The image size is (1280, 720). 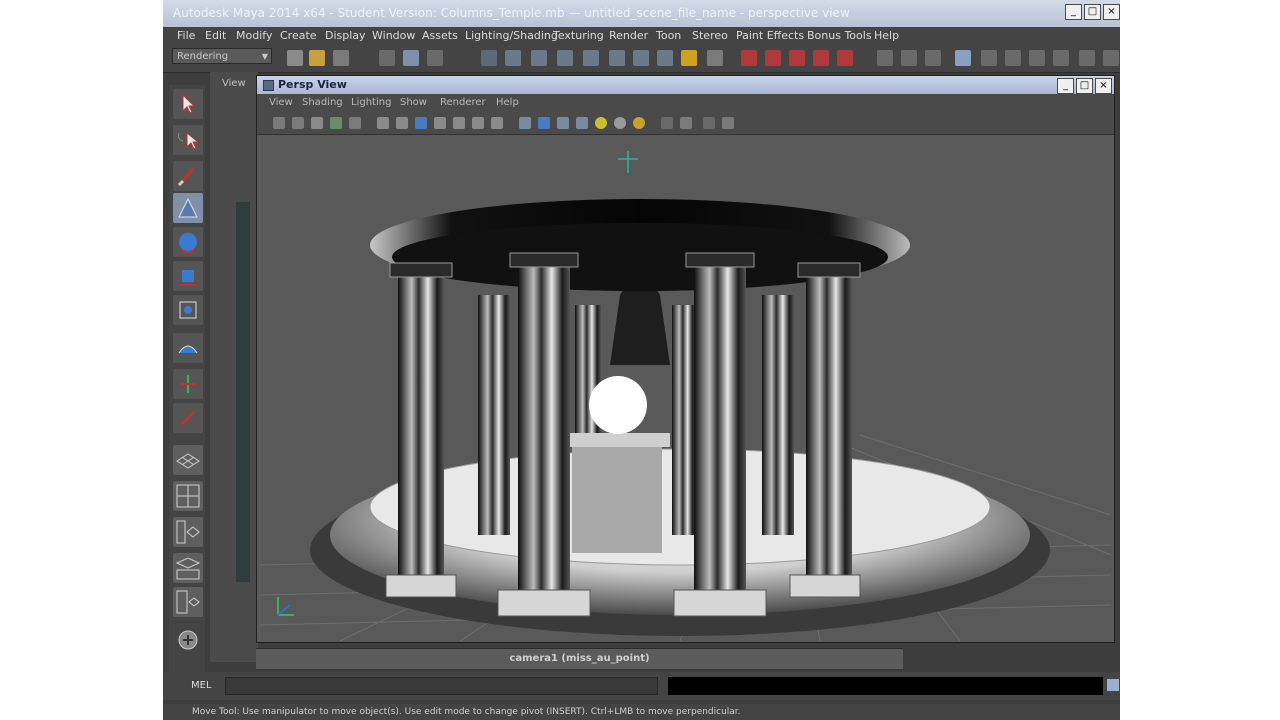 I want to click on scale-tool-icon, so click(x=188, y=276).